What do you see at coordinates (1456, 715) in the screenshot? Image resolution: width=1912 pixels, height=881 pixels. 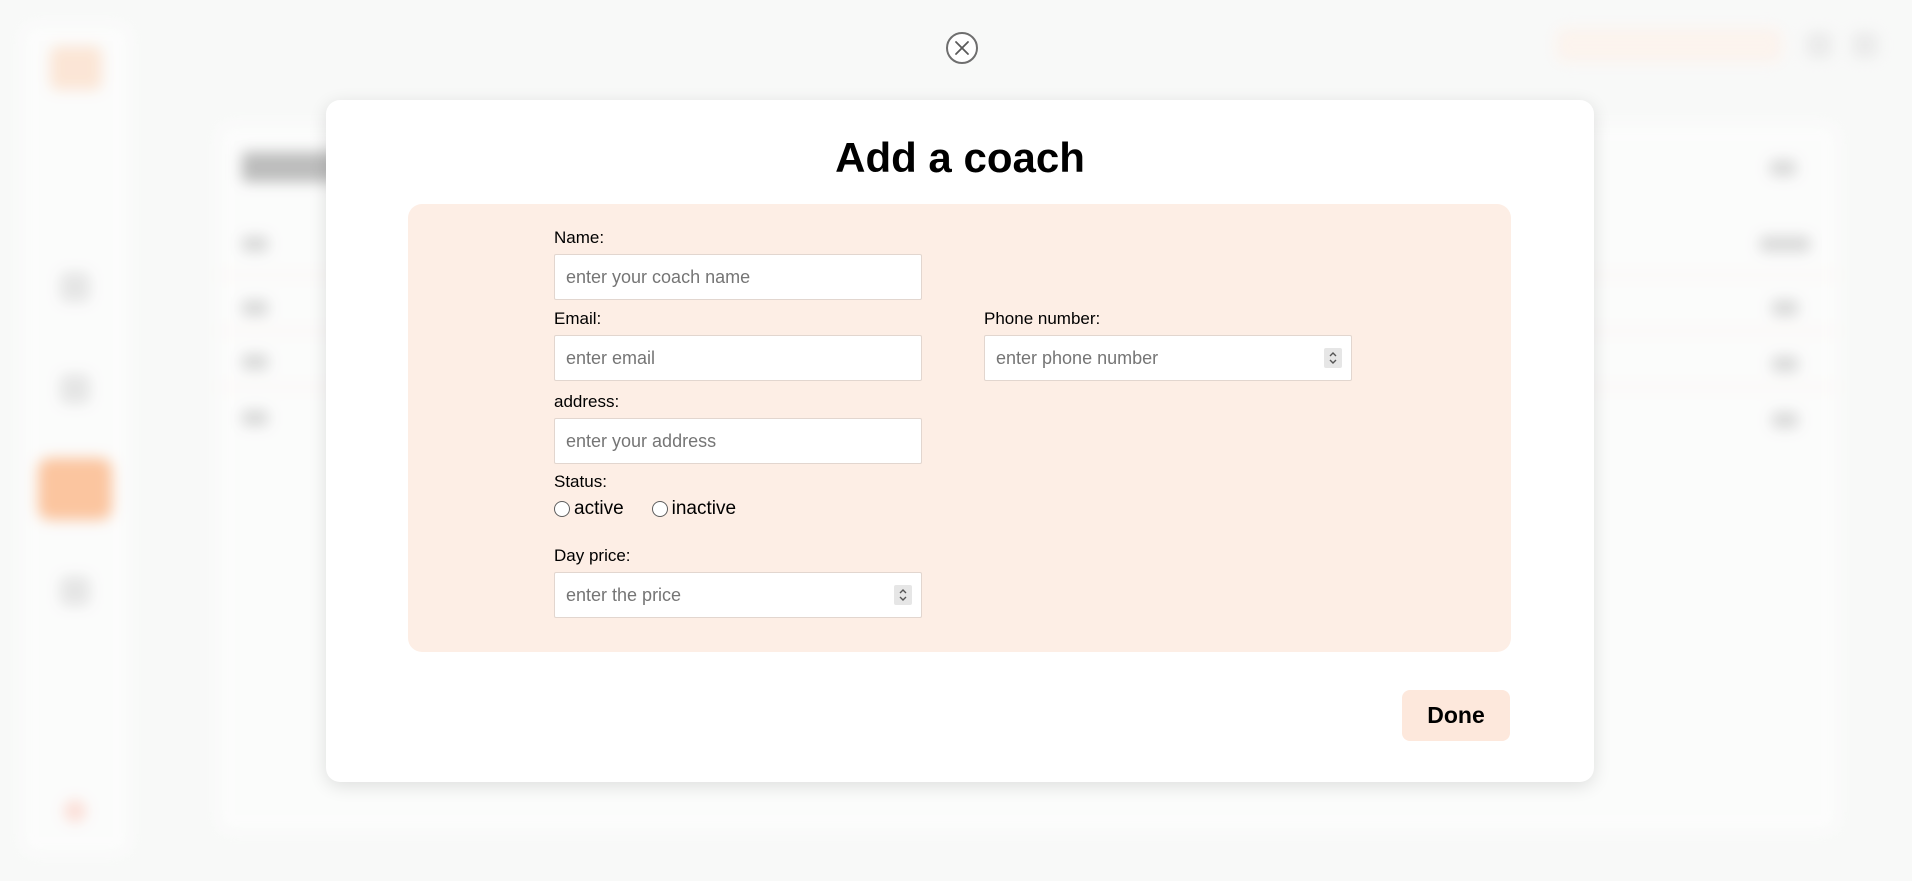 I see `done-button: Done` at bounding box center [1456, 715].